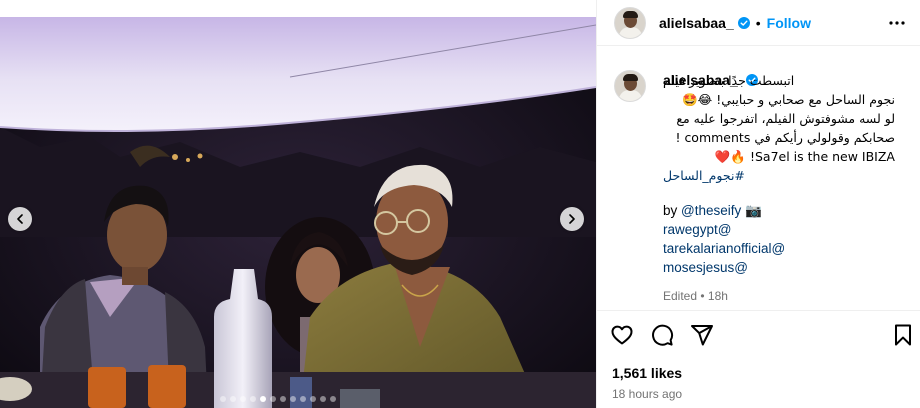 The height and width of the screenshot is (408, 920). What do you see at coordinates (758, 359) in the screenshot?
I see `post-actions-section: 1,561 likes 18 hours ago` at bounding box center [758, 359].